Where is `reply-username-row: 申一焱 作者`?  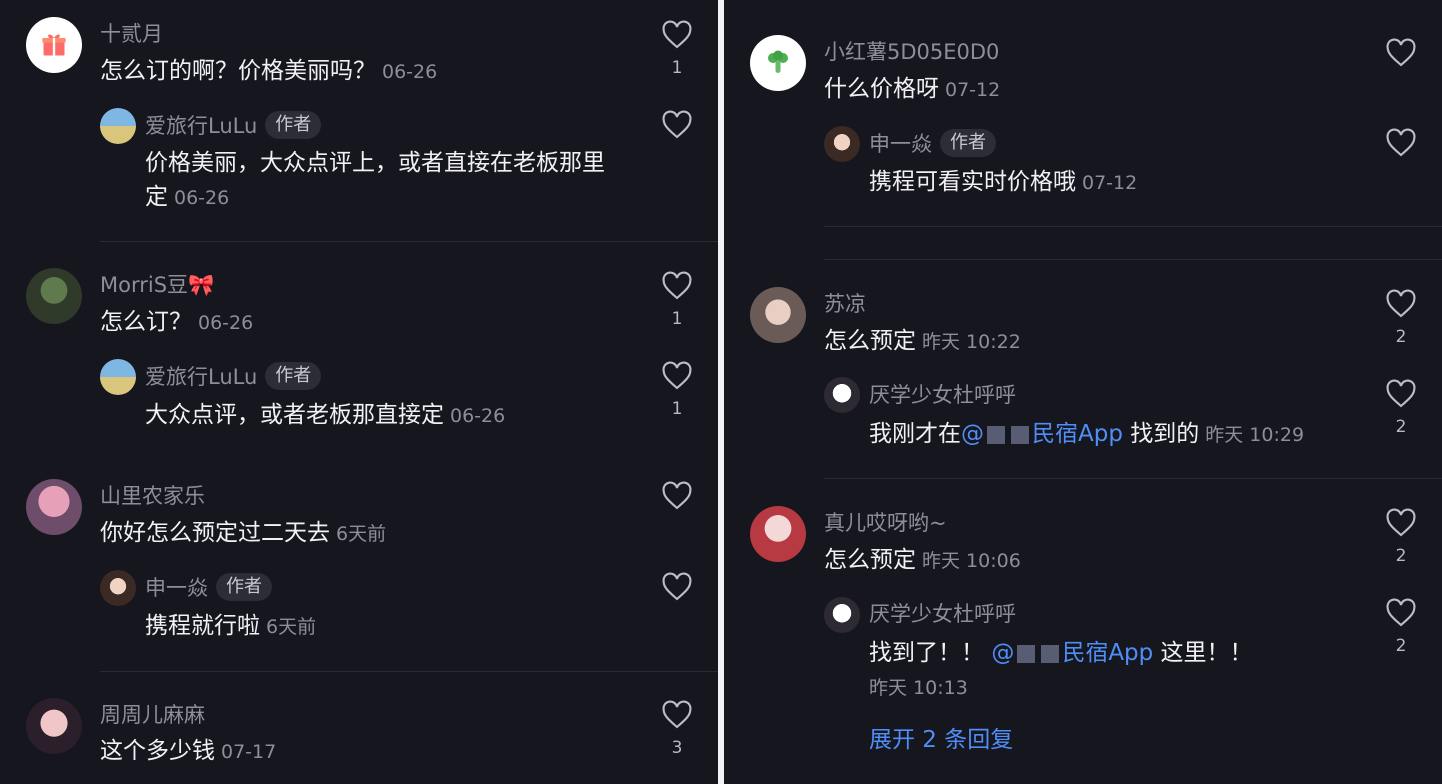 reply-username-row: 申一焱 作者 is located at coordinates (208, 587).